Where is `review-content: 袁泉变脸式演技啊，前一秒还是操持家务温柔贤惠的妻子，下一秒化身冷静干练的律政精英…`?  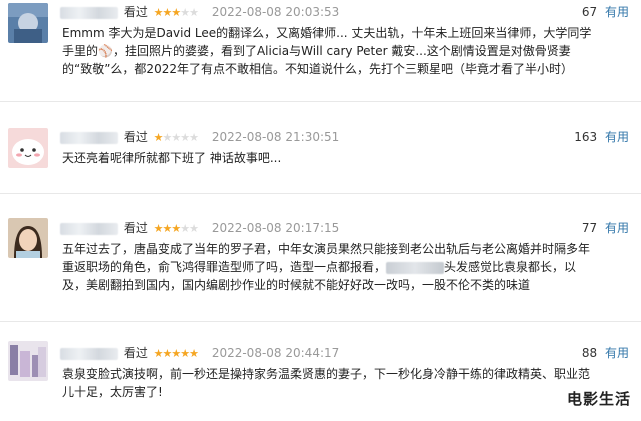
review-content: 袁泉变脸式演技啊，前一秒还是操持家务温柔贤惠的妻子，下一秒化身冷静干练的律政精英… is located at coordinates (326, 383).